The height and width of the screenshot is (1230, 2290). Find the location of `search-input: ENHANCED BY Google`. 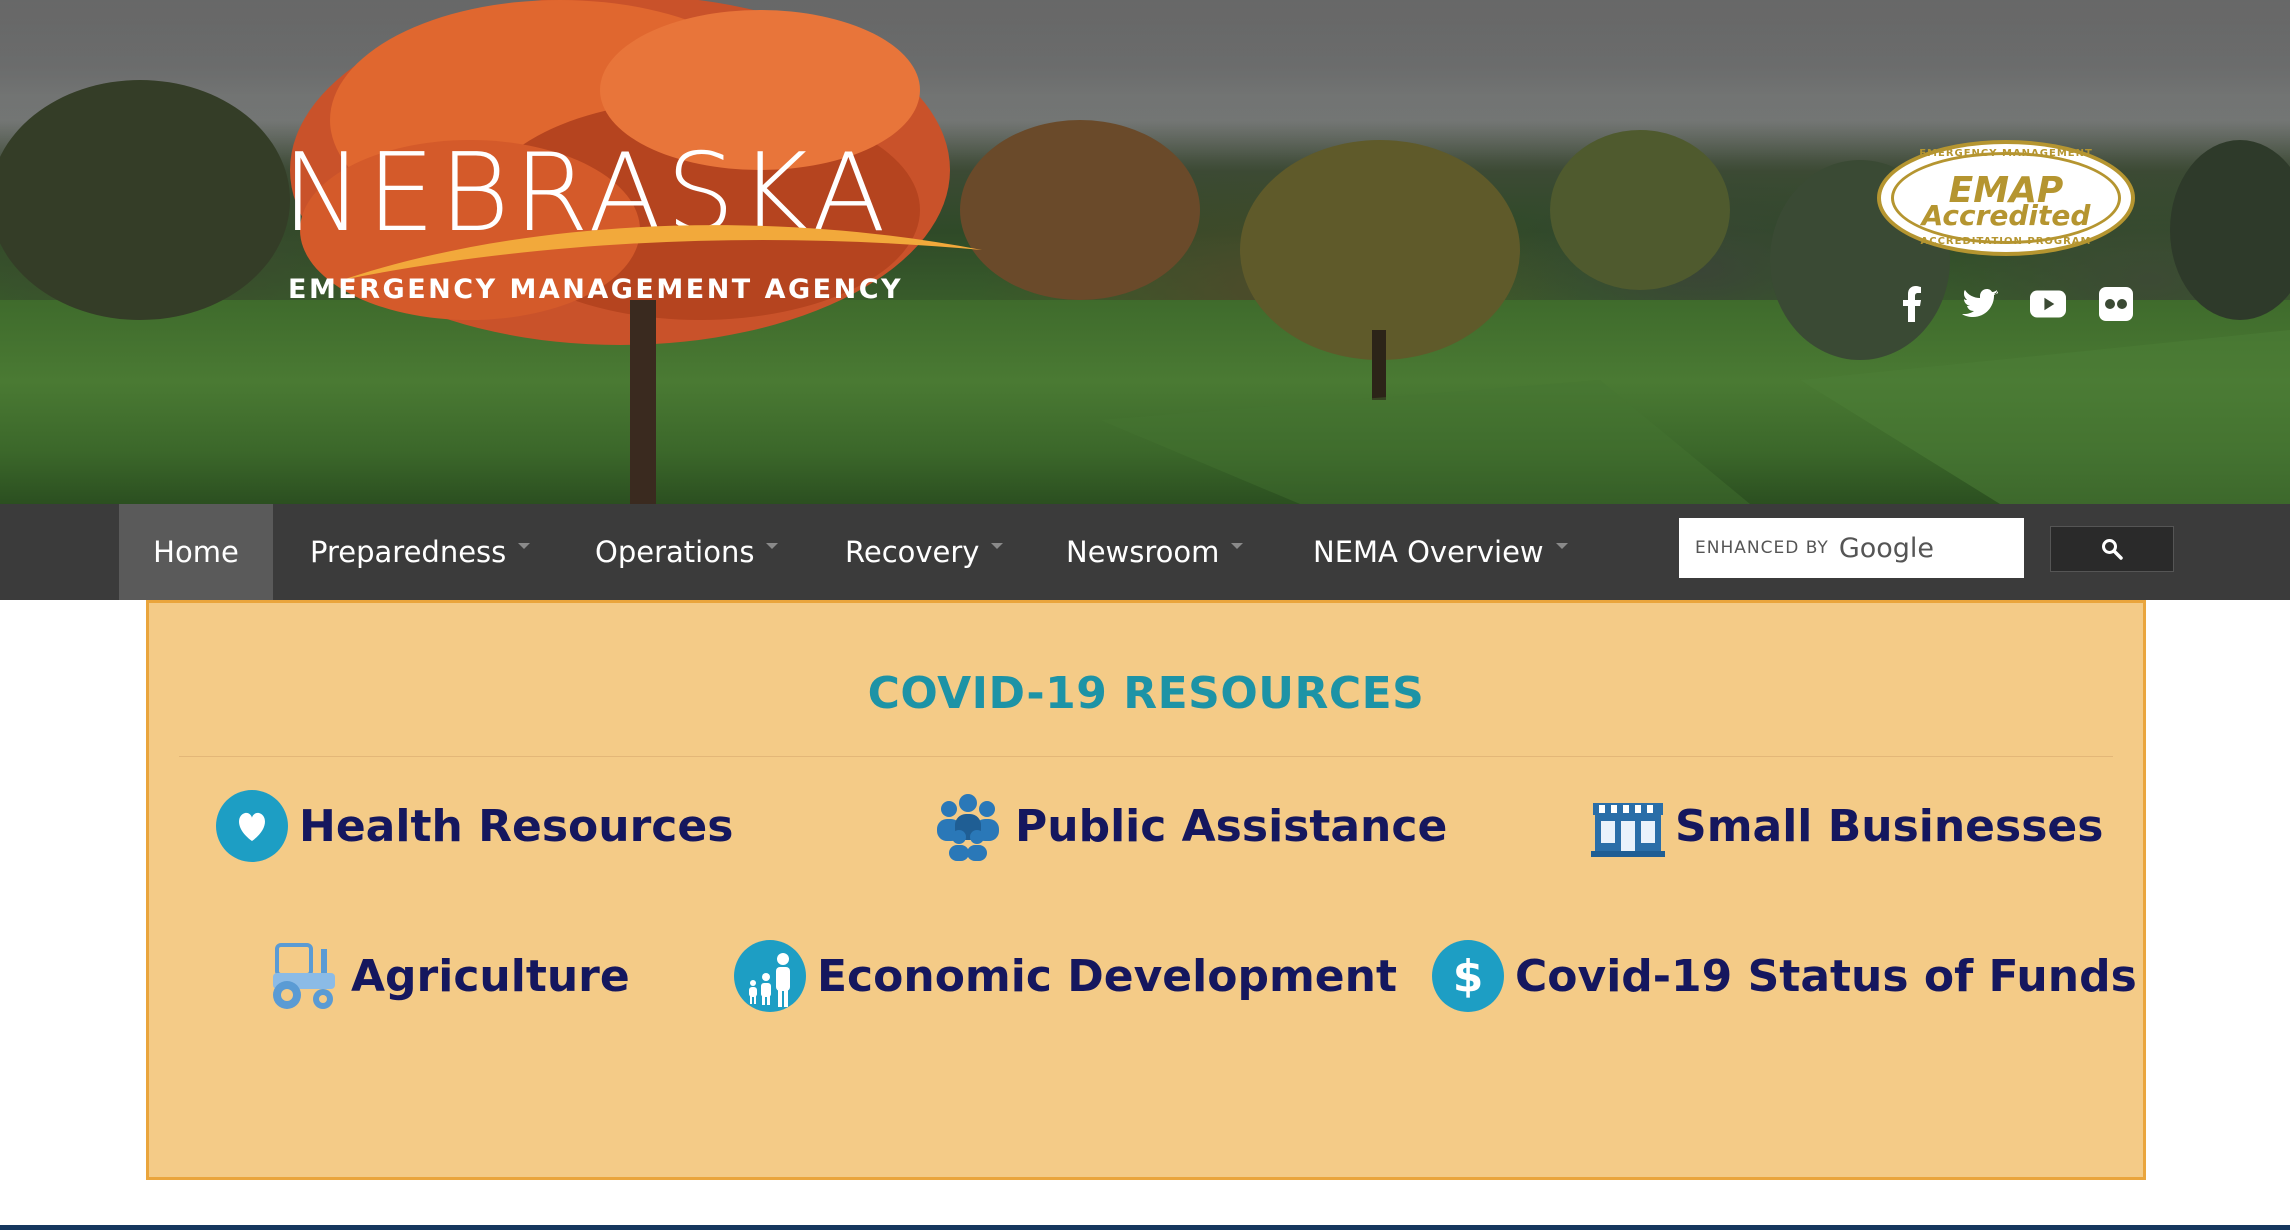

search-input: ENHANCED BY Google is located at coordinates (1851, 548).